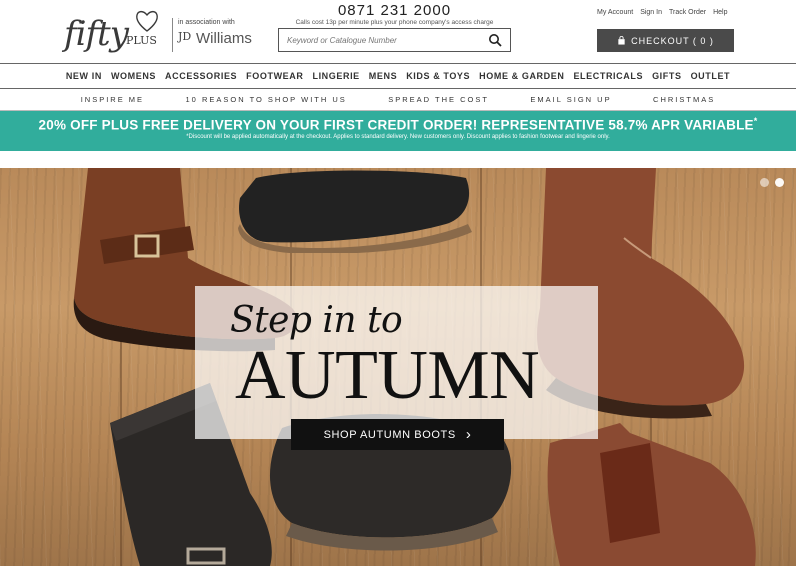 The width and height of the screenshot is (796, 566). I want to click on checkout-label: CHECKOUT ( 0 ), so click(672, 40).